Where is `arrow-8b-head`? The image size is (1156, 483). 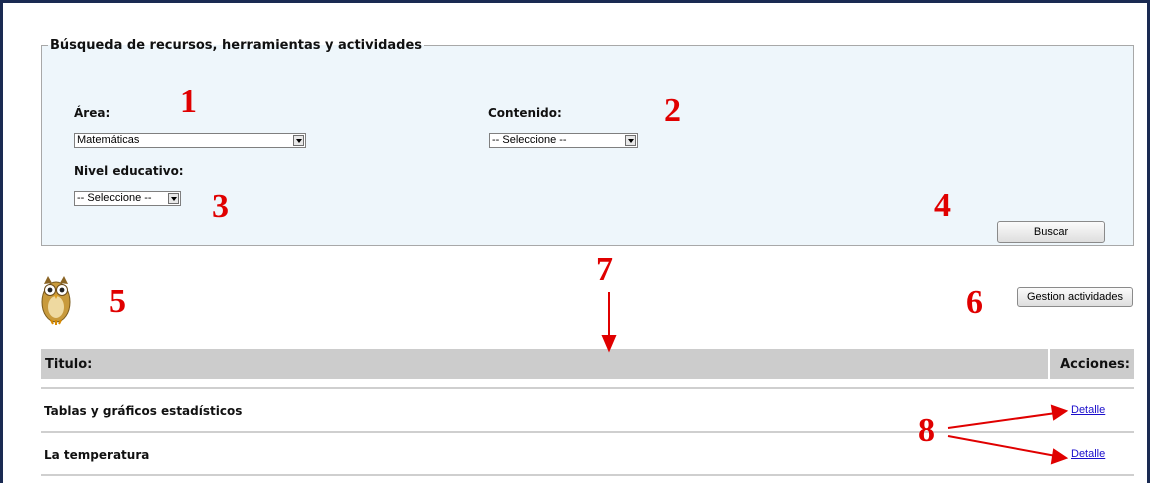
arrow-8b-head is located at coordinates (1059, 456).